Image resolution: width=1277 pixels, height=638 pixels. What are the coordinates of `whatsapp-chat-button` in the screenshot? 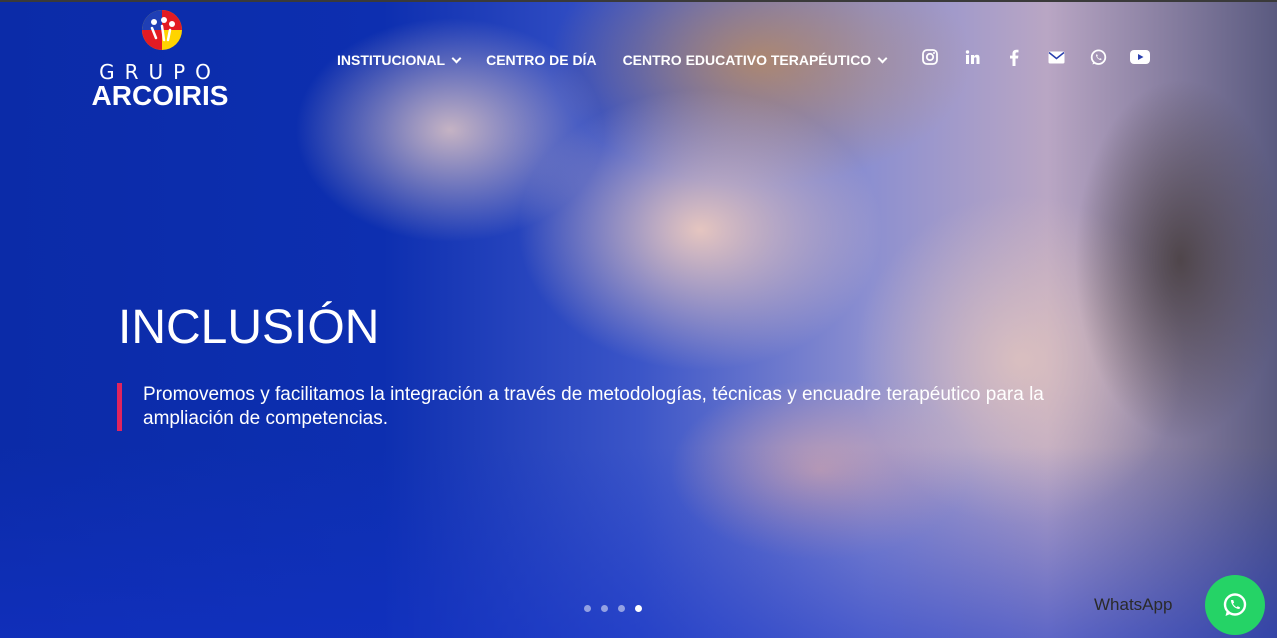 It's located at (1235, 605).